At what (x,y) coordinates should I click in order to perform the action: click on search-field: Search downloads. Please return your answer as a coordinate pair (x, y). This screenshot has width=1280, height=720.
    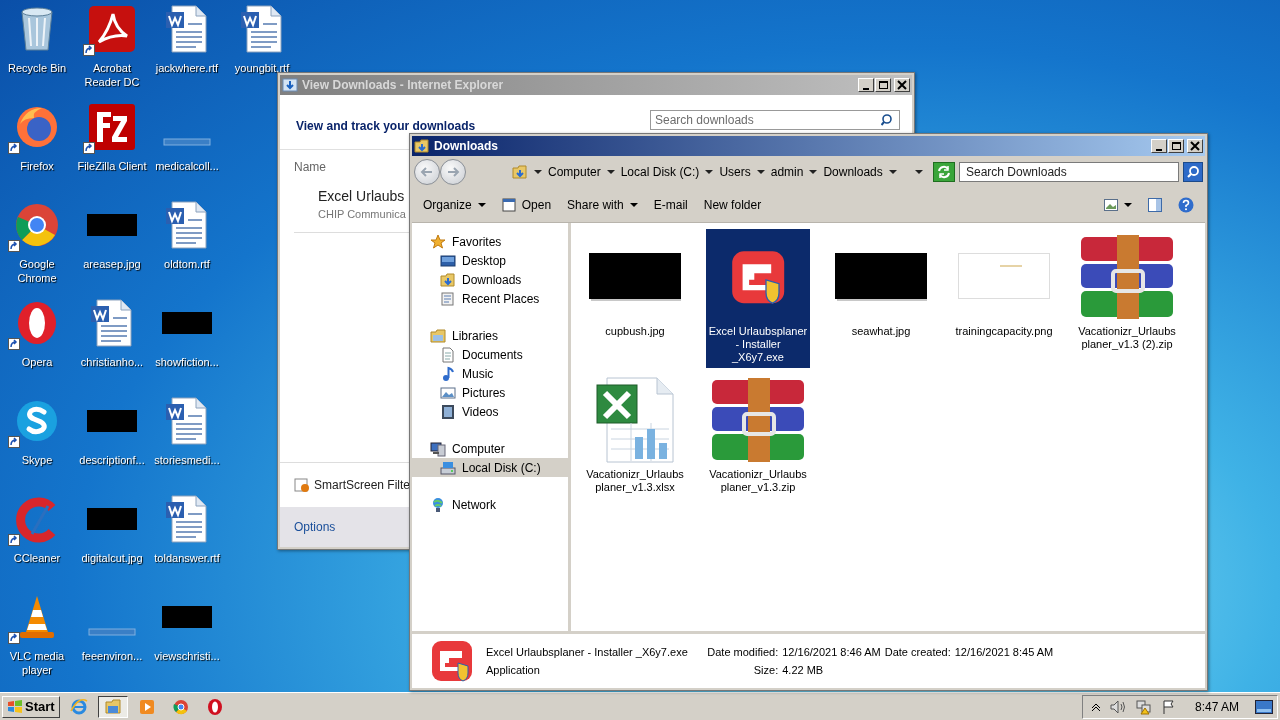
    Looking at the image, I should click on (775, 120).